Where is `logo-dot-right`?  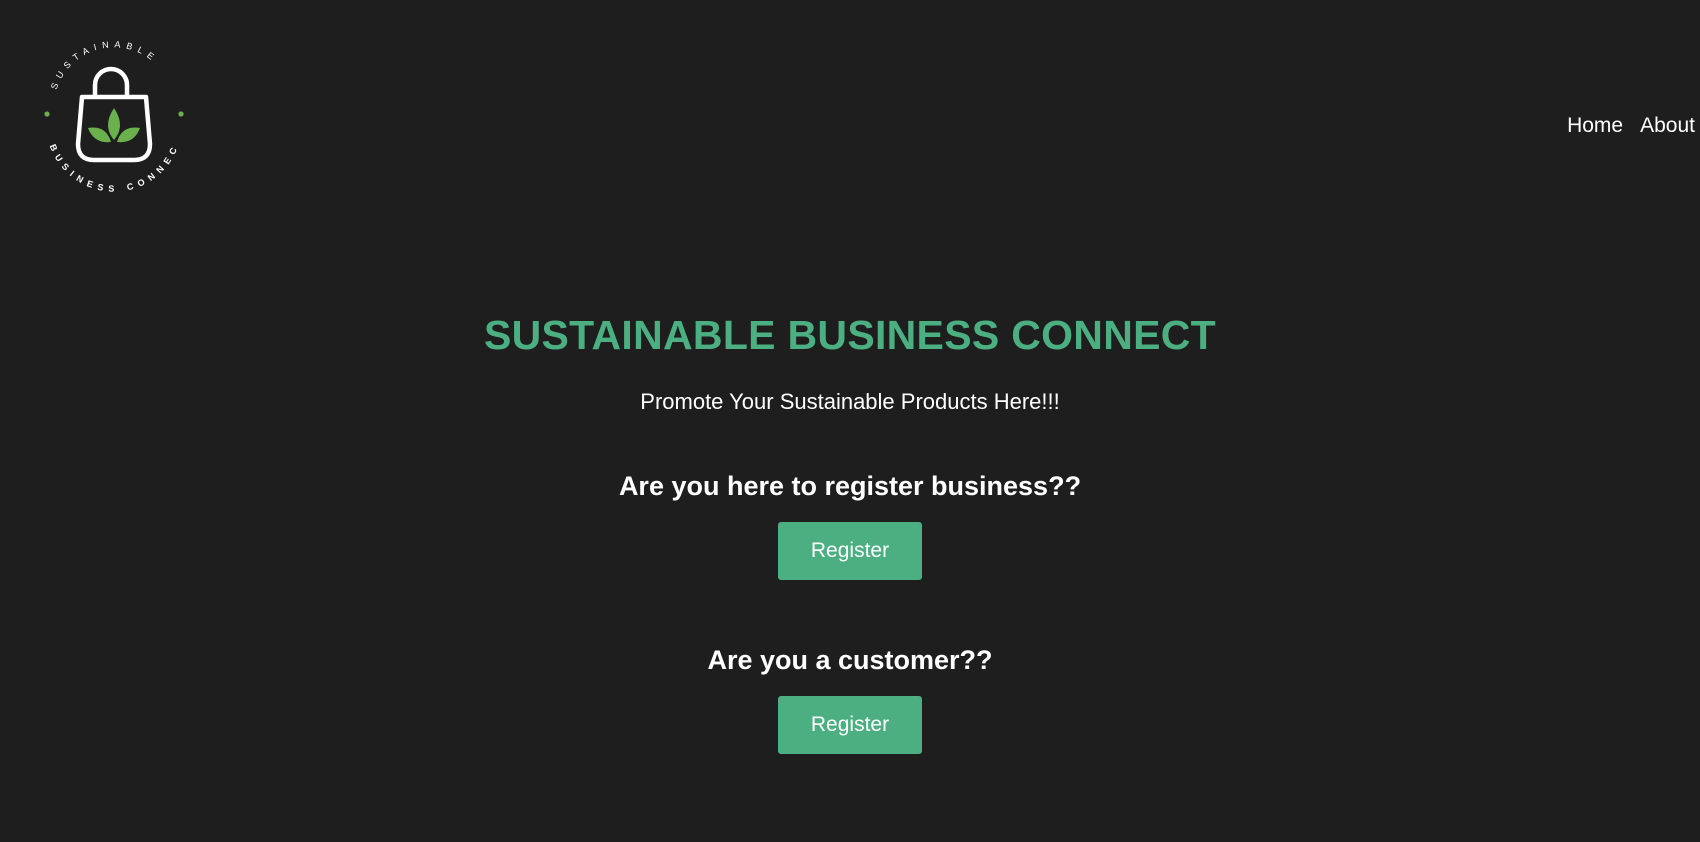 logo-dot-right is located at coordinates (181, 114).